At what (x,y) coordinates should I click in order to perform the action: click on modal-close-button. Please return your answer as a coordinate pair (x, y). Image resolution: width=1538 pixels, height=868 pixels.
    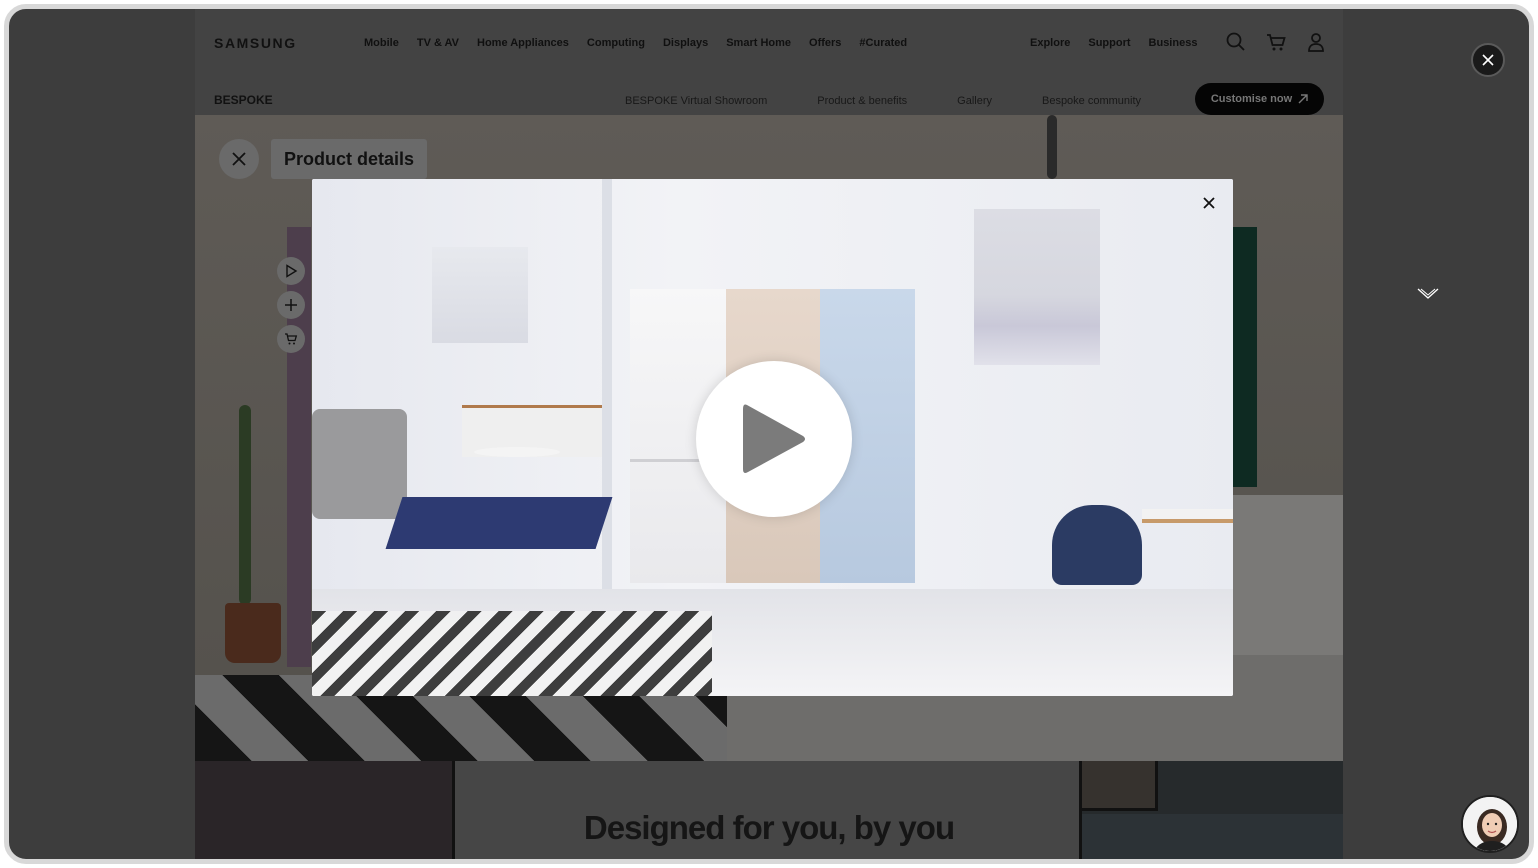
    Looking at the image, I should click on (1209, 203).